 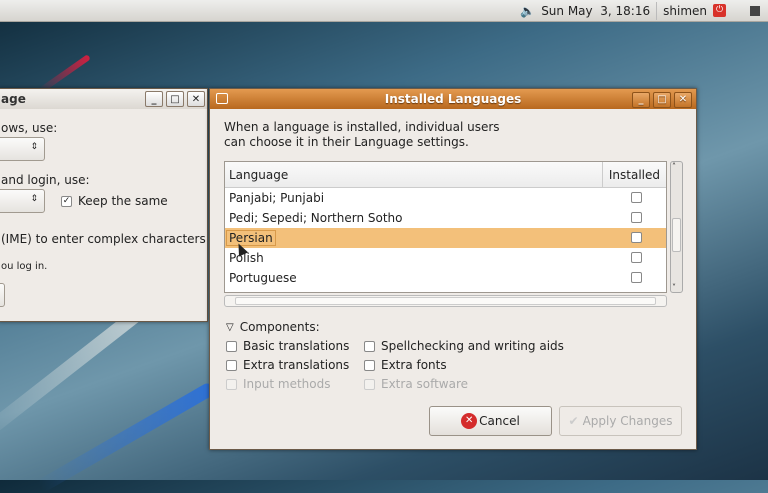 What do you see at coordinates (685, 11) in the screenshot?
I see `user-menu: shimen` at bounding box center [685, 11].